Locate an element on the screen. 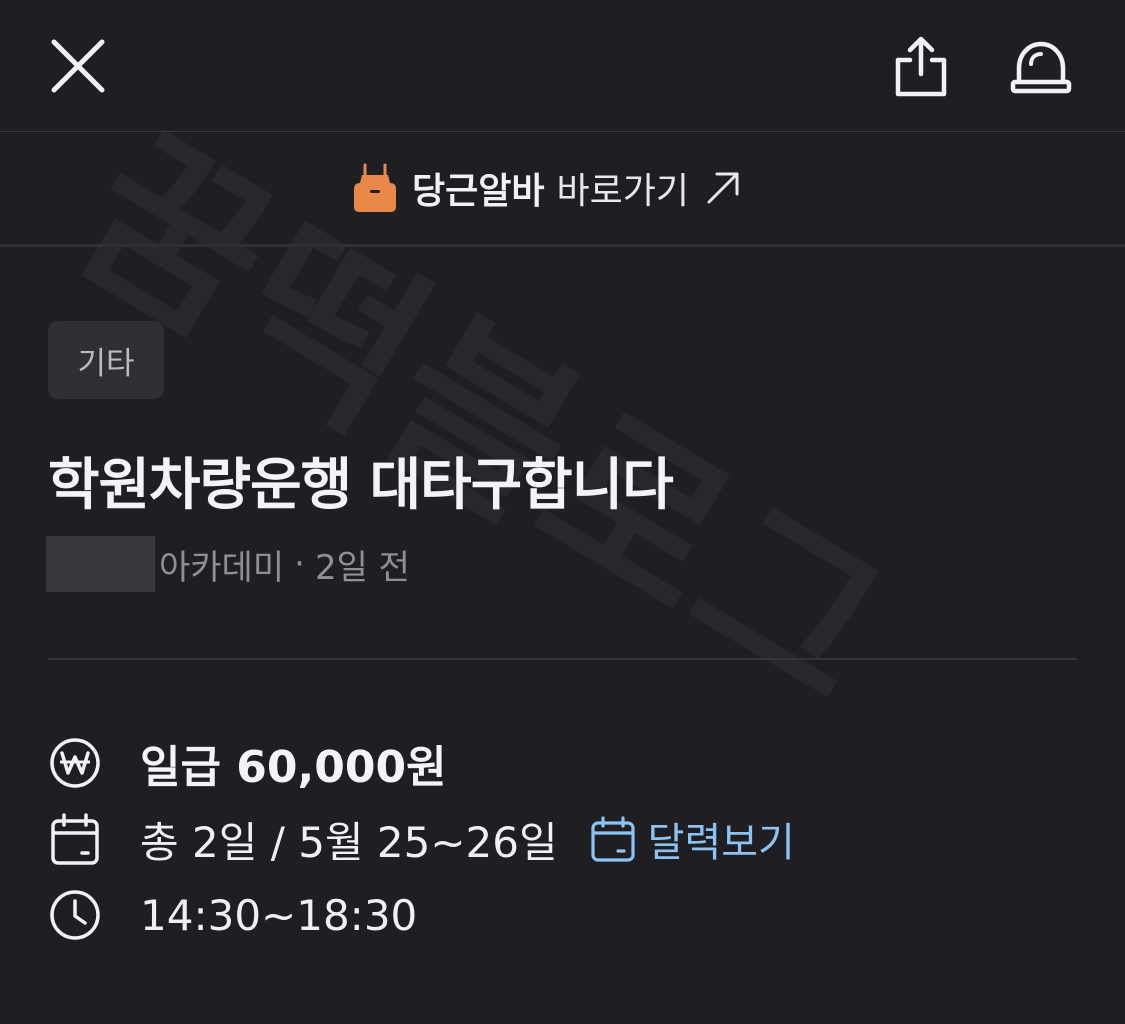 Image resolution: width=1125 pixels, height=1024 pixels. report-button is located at coordinates (1041, 67).